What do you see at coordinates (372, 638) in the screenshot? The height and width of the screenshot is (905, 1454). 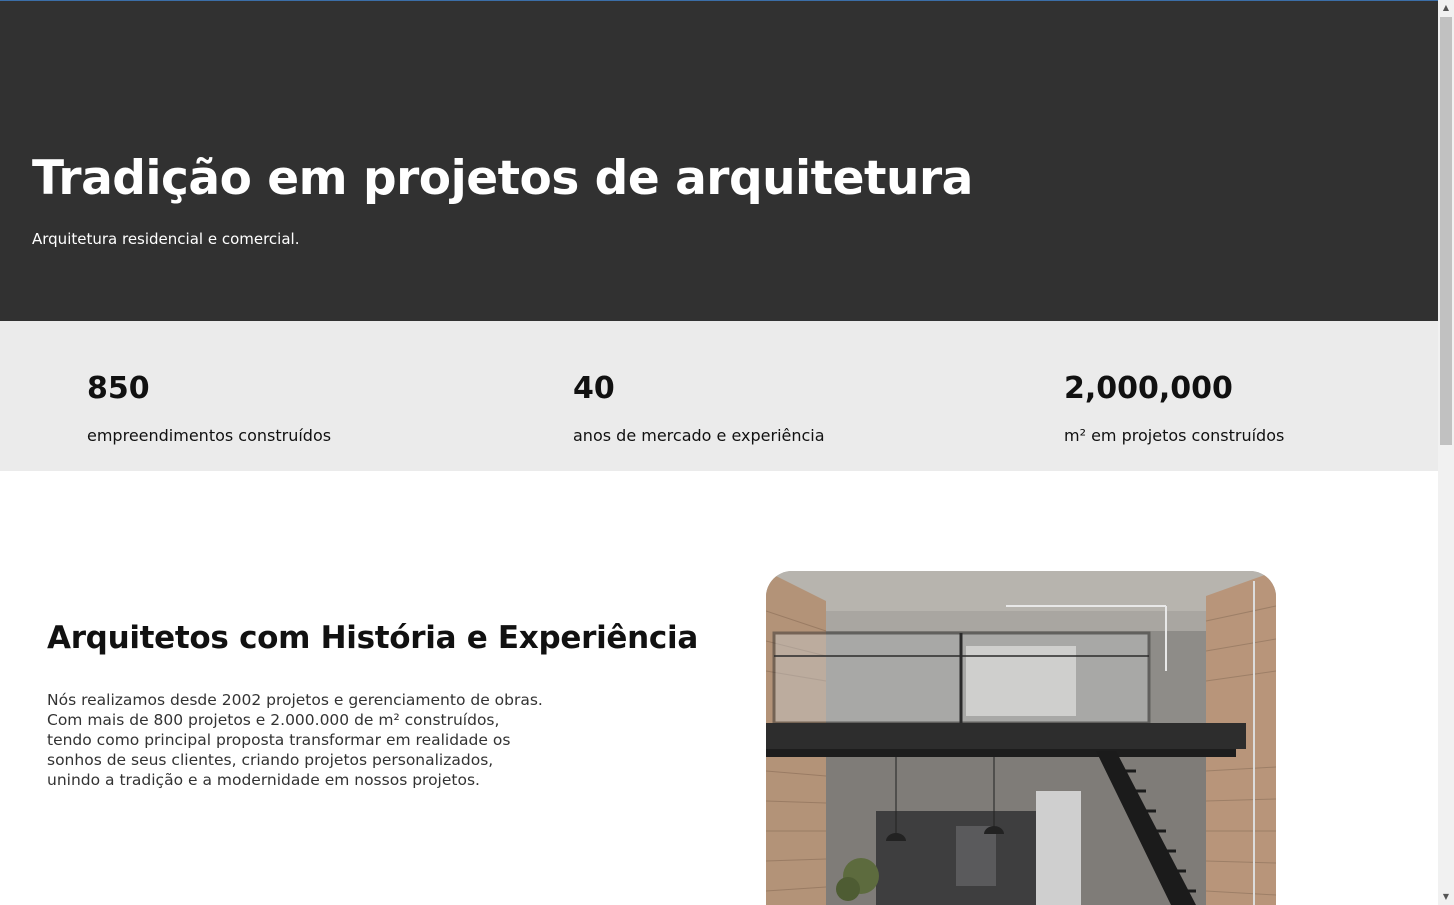 I see `about-title: Arquitetos com História e Experiência` at bounding box center [372, 638].